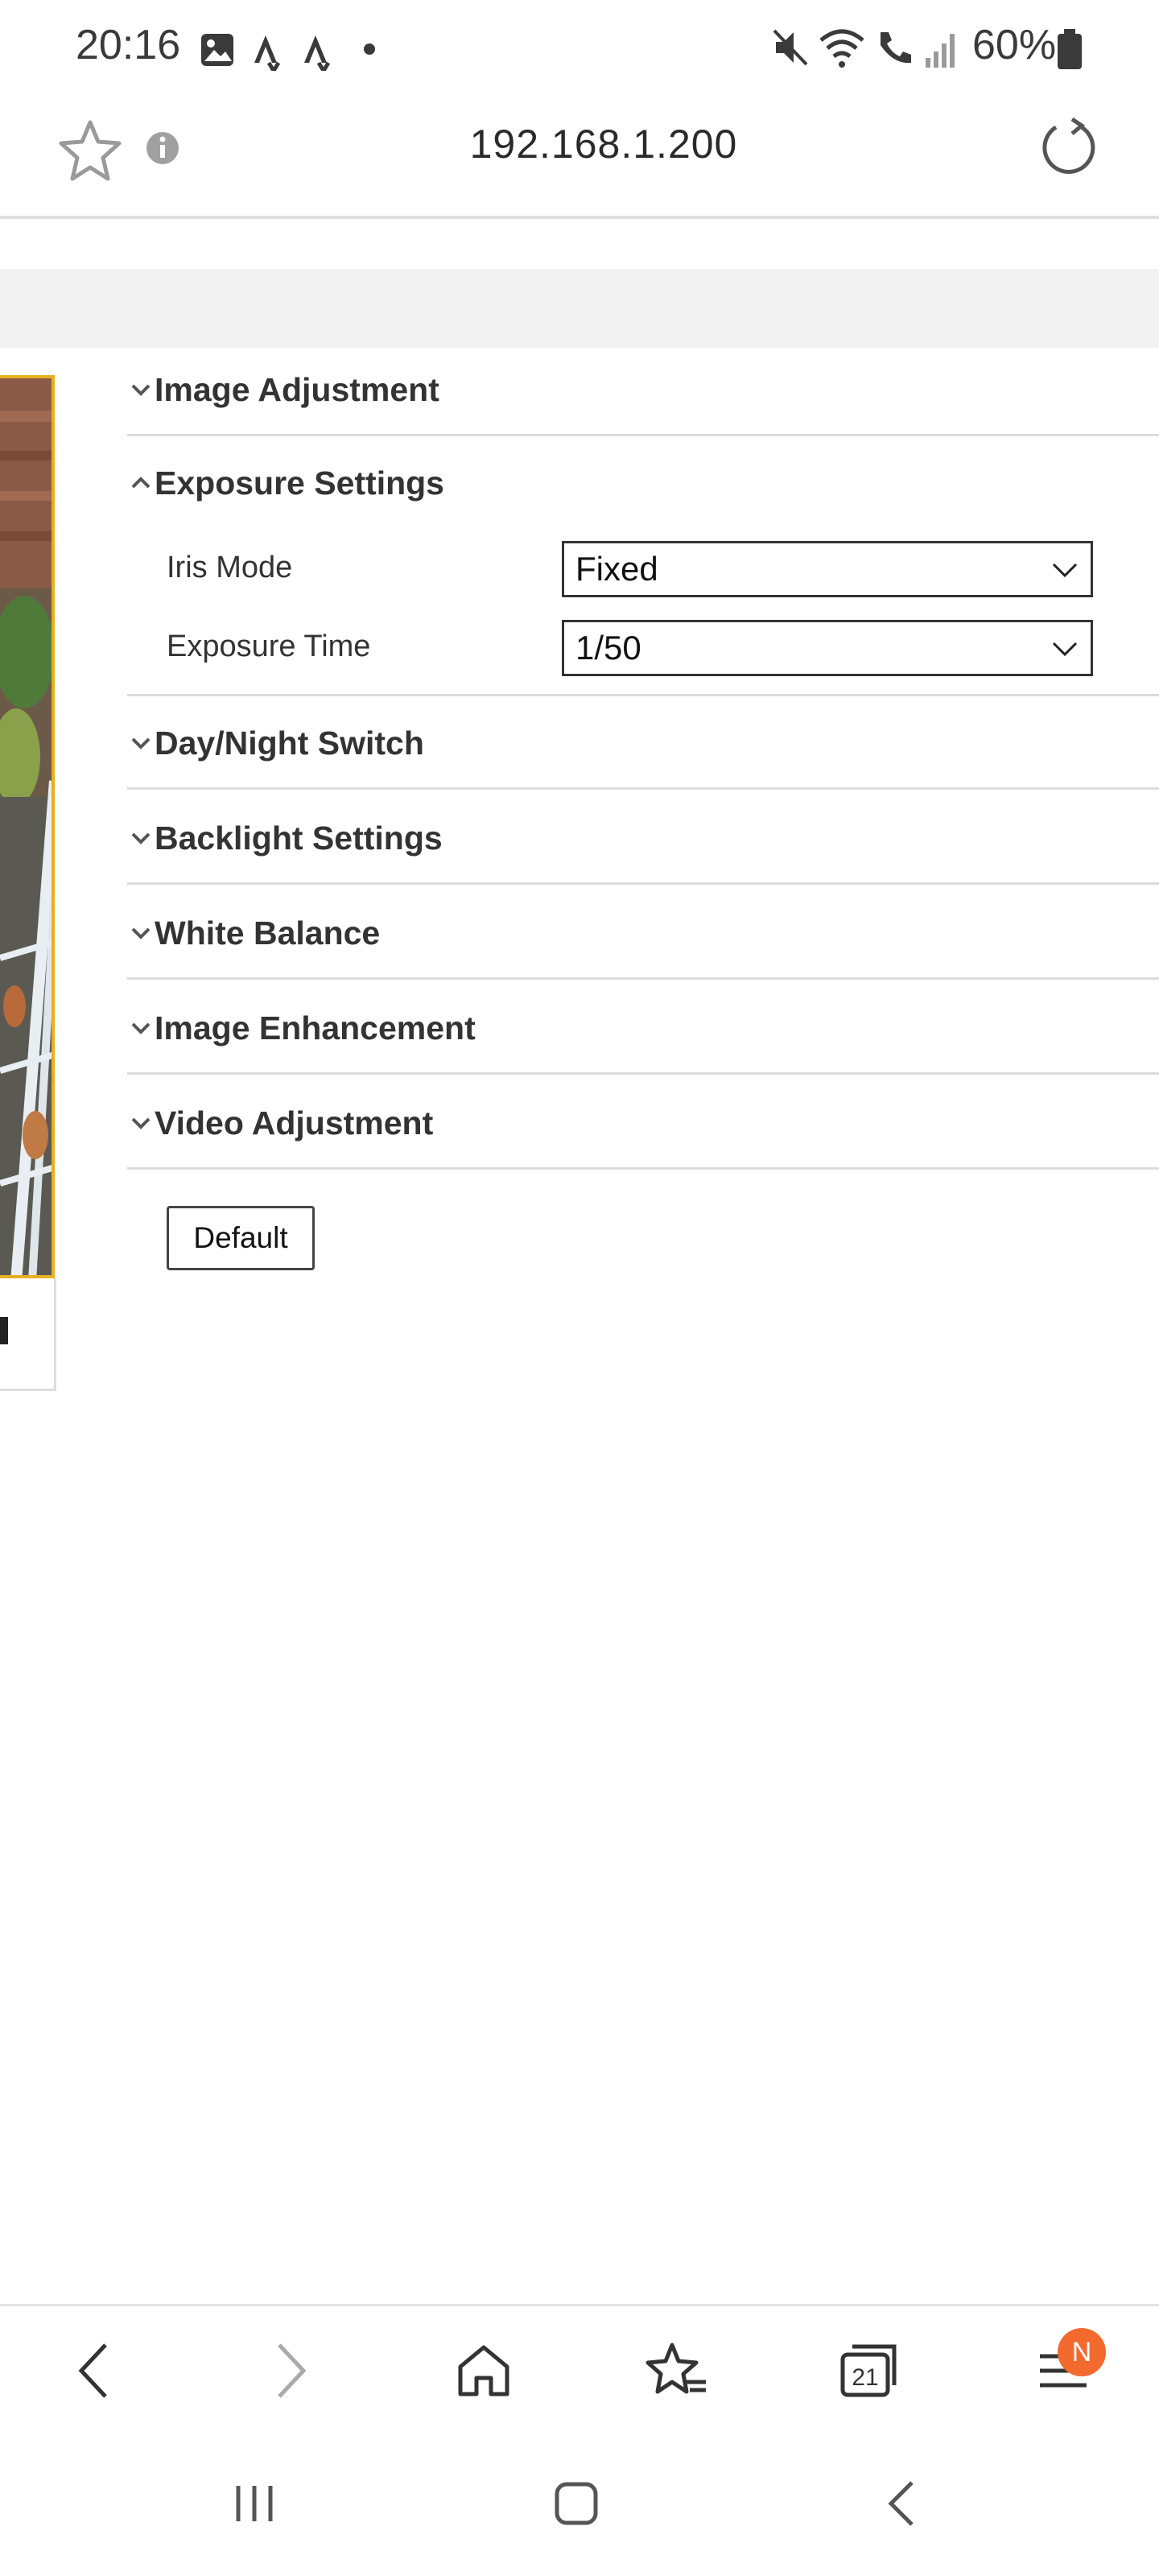 This screenshot has width=1159, height=2576. Describe the element at coordinates (268, 933) in the screenshot. I see `section-label: White Balance` at that location.